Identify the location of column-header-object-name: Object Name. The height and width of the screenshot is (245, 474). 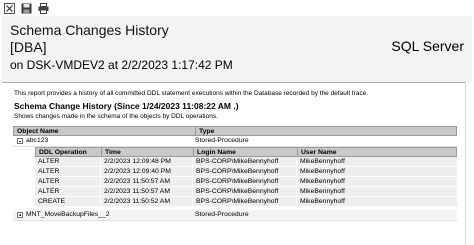
(105, 131).